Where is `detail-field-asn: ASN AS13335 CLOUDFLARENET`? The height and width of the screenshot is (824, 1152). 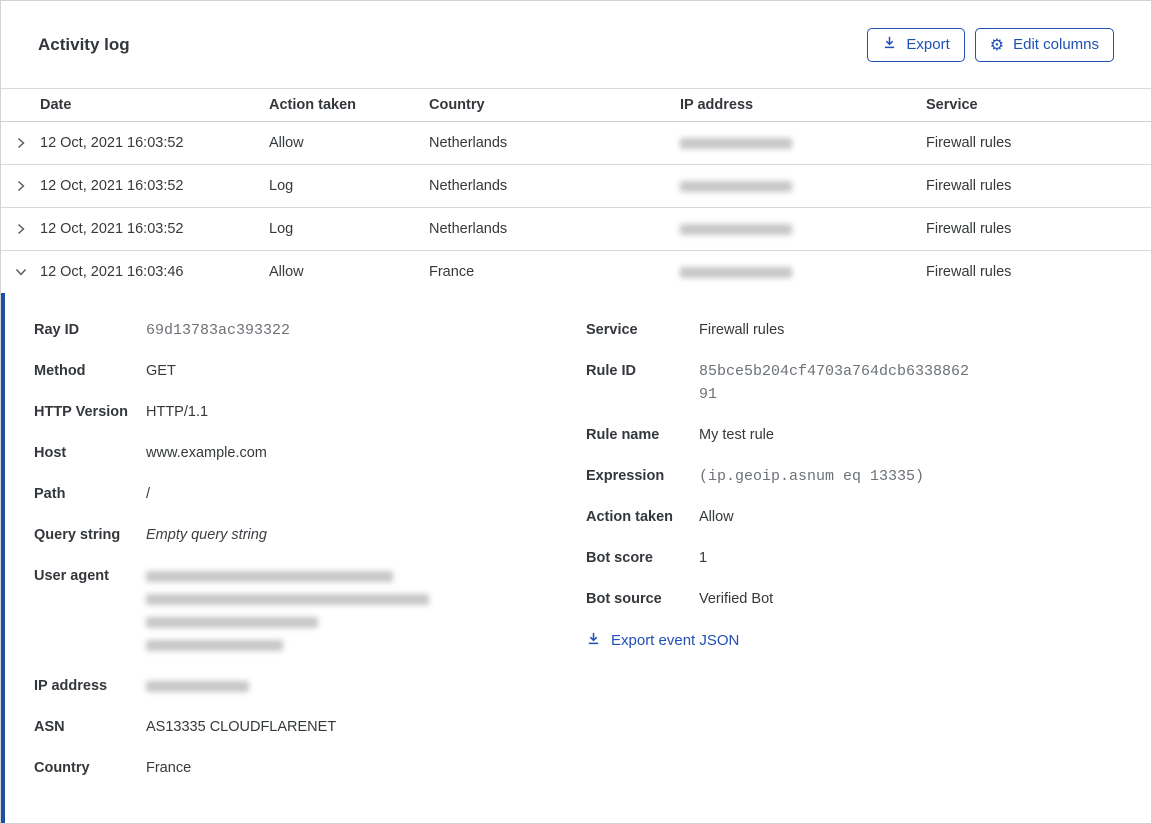 detail-field-asn: ASN AS13335 CLOUDFLARENET is located at coordinates (185, 727).